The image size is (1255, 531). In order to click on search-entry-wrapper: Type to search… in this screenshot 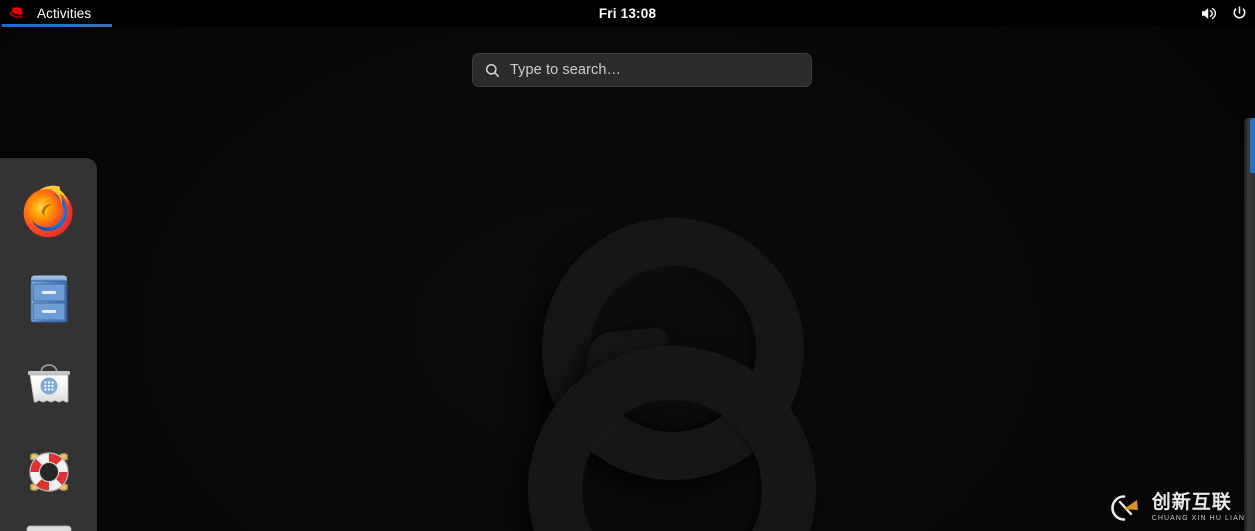, I will do `click(642, 70)`.